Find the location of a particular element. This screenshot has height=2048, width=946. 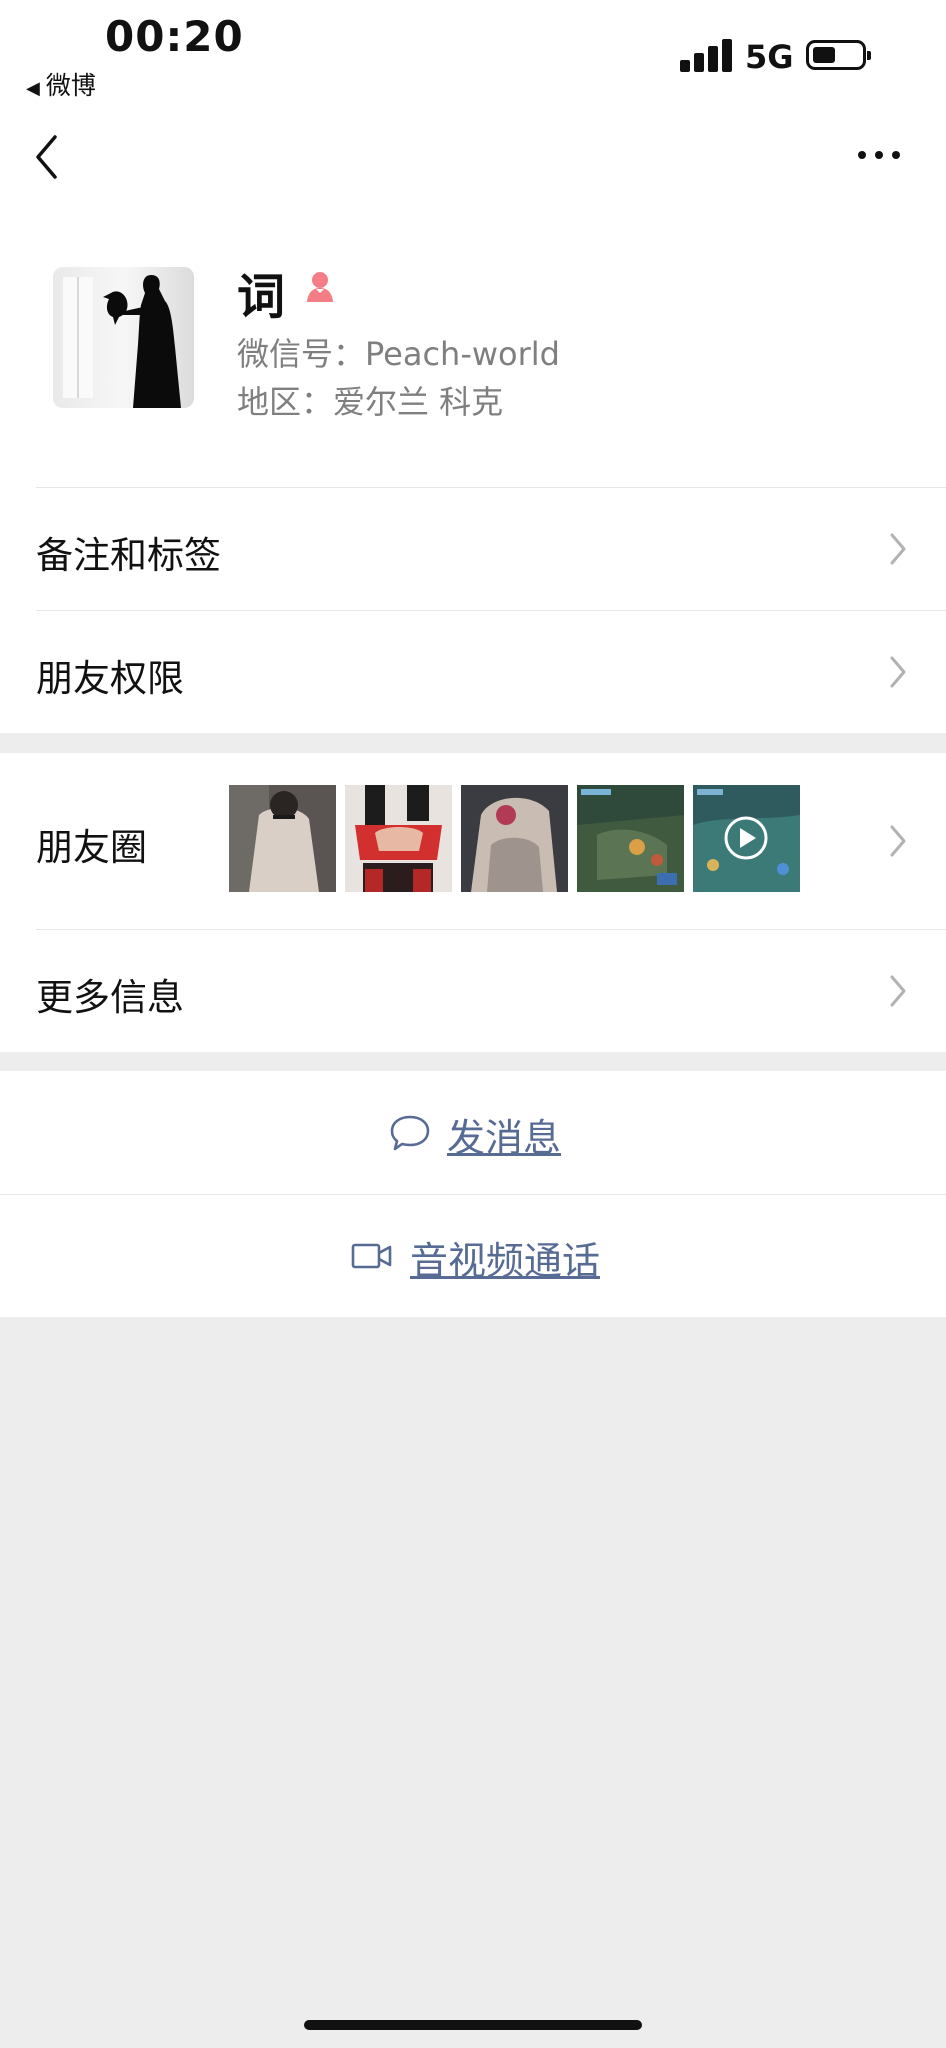

signal-icon is located at coordinates (706, 55).